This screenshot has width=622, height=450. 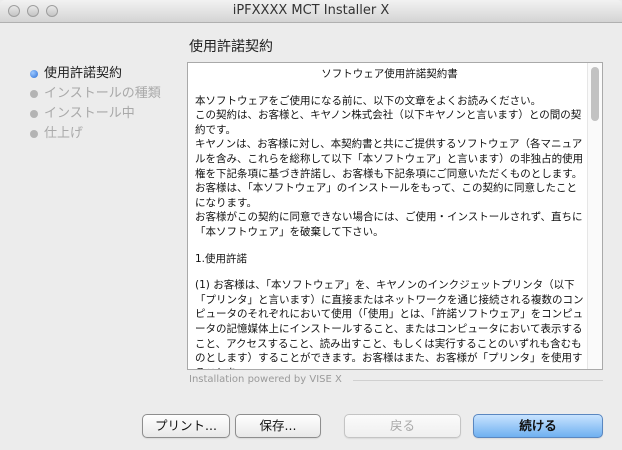 What do you see at coordinates (265, 379) in the screenshot?
I see `powered-by-label: Installation powered by VISE X` at bounding box center [265, 379].